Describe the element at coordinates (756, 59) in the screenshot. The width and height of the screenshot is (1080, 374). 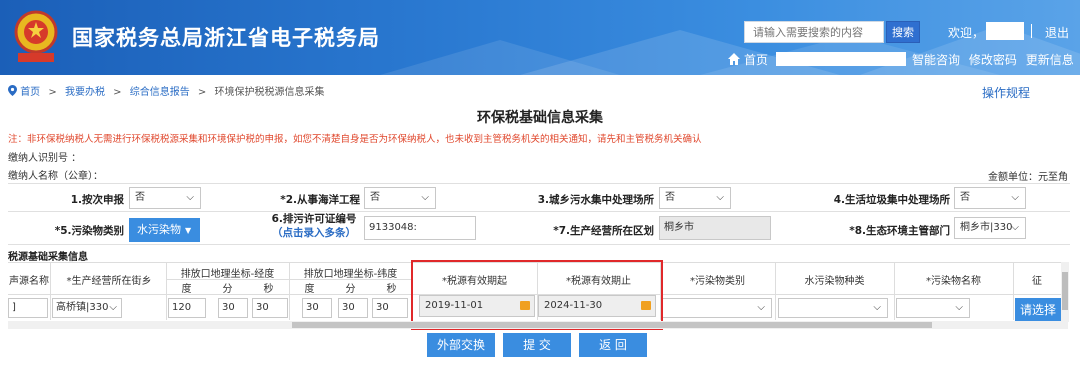
I see `home-link: 首页` at that location.